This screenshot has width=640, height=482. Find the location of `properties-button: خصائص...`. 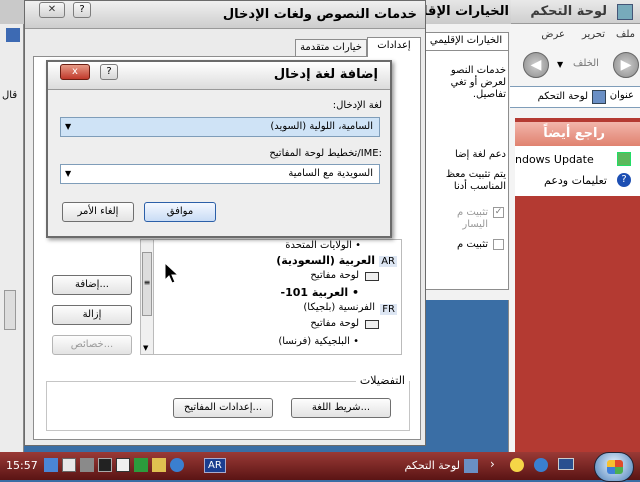

properties-button: خصائص... is located at coordinates (92, 345).